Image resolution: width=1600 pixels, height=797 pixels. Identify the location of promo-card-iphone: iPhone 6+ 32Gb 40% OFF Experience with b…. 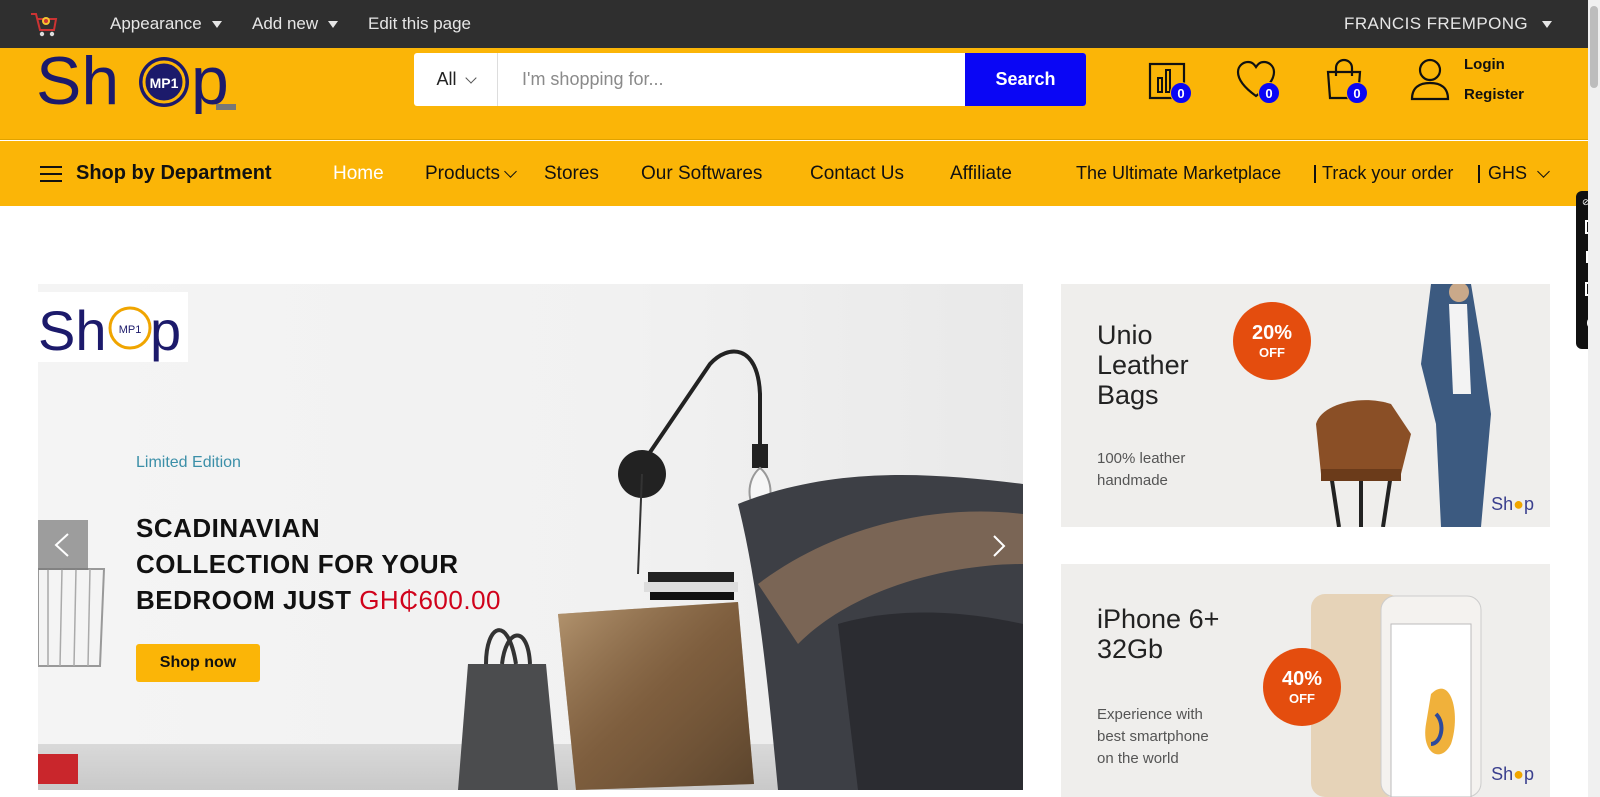
(1305, 680).